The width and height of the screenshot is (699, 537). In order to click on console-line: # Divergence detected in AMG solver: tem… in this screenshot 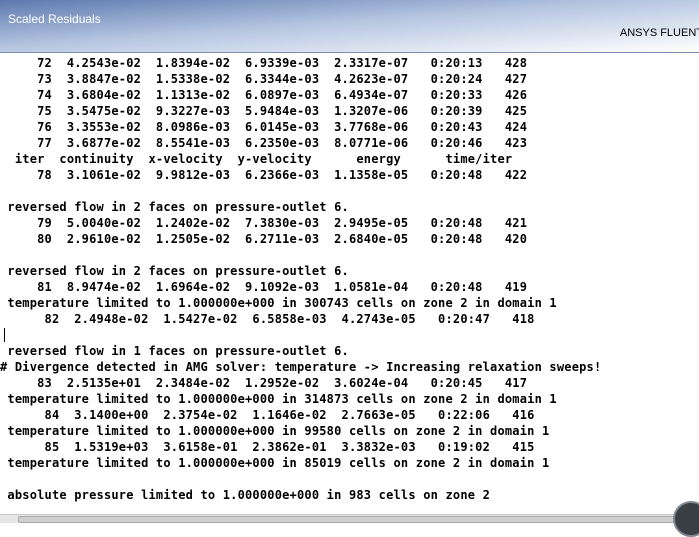, I will do `click(301, 367)`.